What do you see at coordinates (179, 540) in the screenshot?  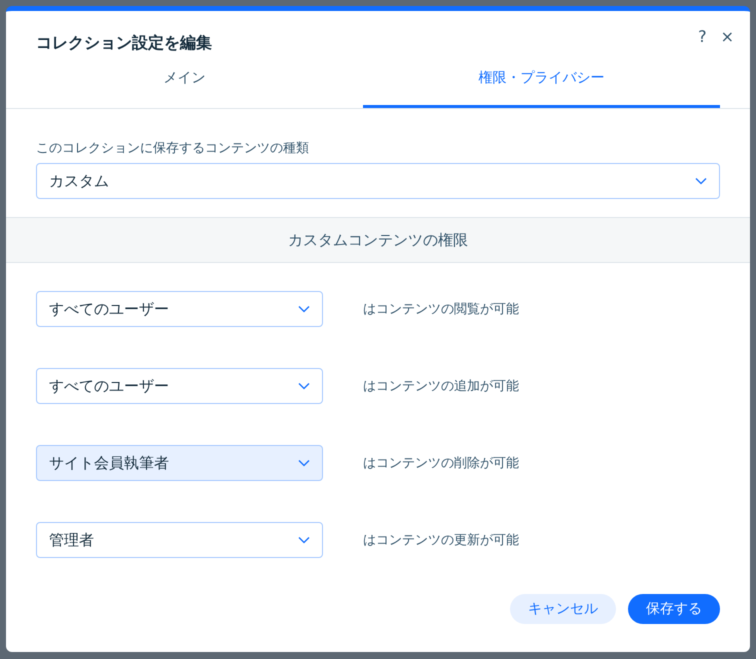 I see `dropdown: 管理者` at bounding box center [179, 540].